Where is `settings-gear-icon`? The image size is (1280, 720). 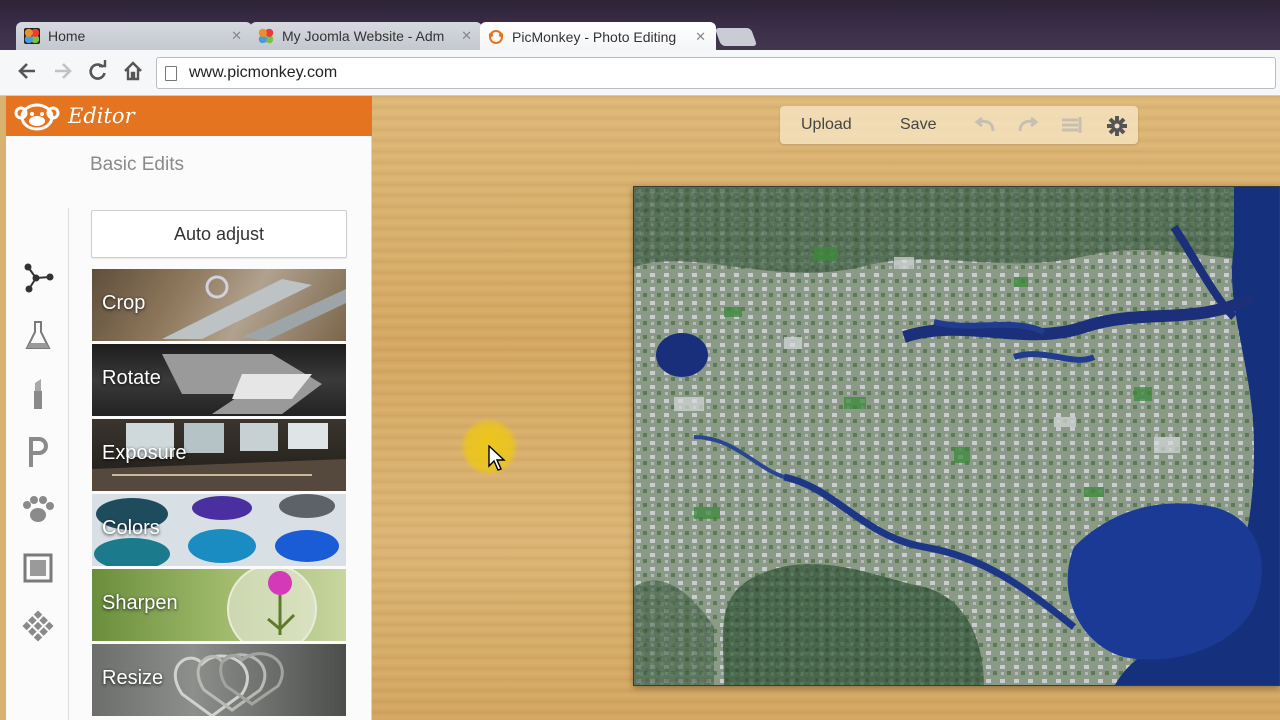 settings-gear-icon is located at coordinates (1117, 125).